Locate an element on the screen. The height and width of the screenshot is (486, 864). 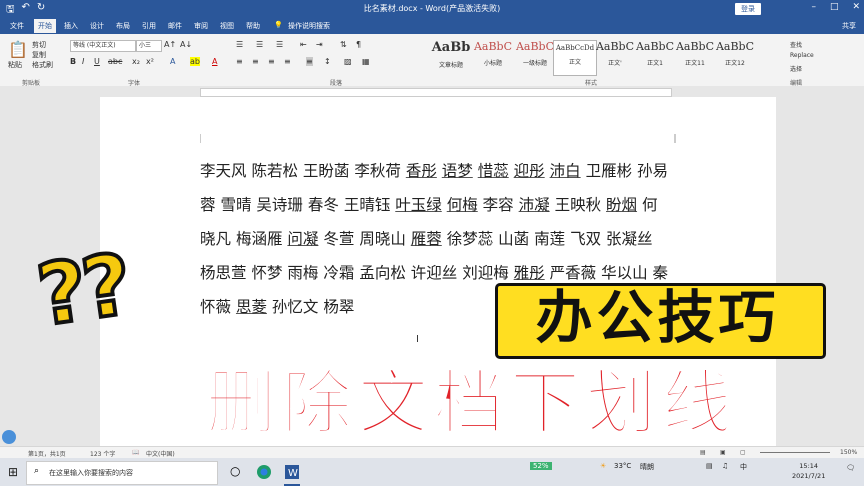
tab-mailings: 邮件 is located at coordinates (175, 26).